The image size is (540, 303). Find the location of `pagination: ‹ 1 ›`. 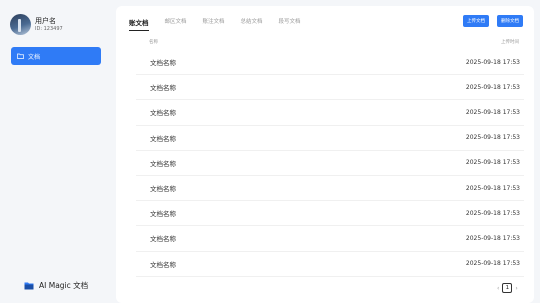

pagination: ‹ 1 › is located at coordinates (507, 288).